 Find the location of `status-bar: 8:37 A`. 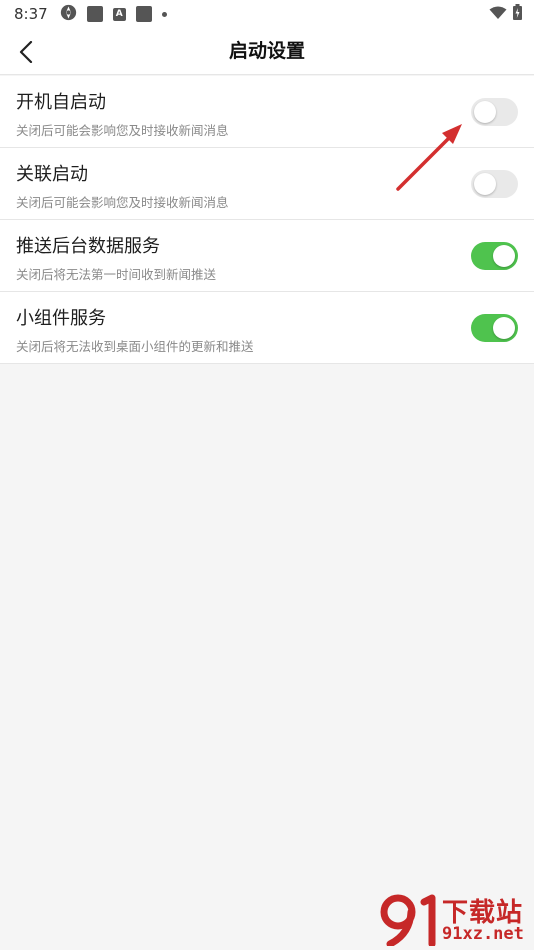

status-bar: 8:37 A is located at coordinates (267, 14).